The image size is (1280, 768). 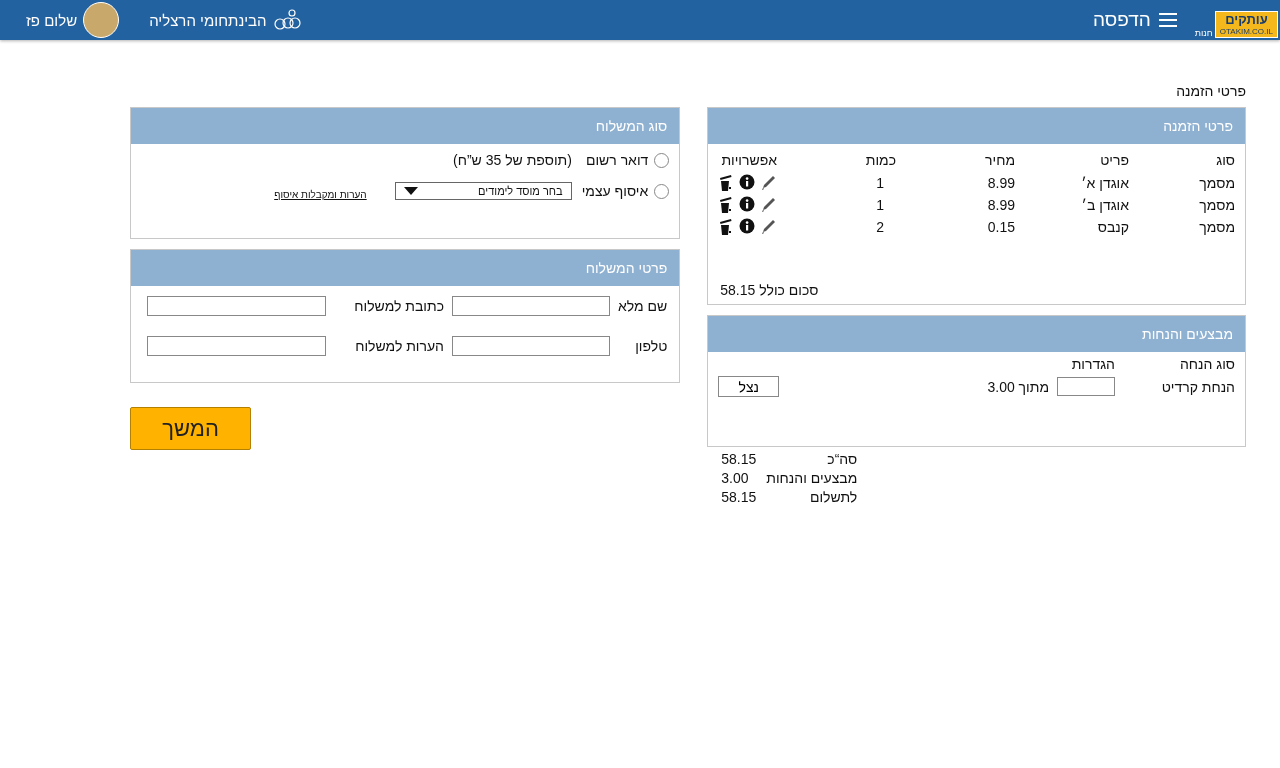 What do you see at coordinates (1072, 183) in the screenshot?
I see `table-cell: אוגדן א׳` at bounding box center [1072, 183].